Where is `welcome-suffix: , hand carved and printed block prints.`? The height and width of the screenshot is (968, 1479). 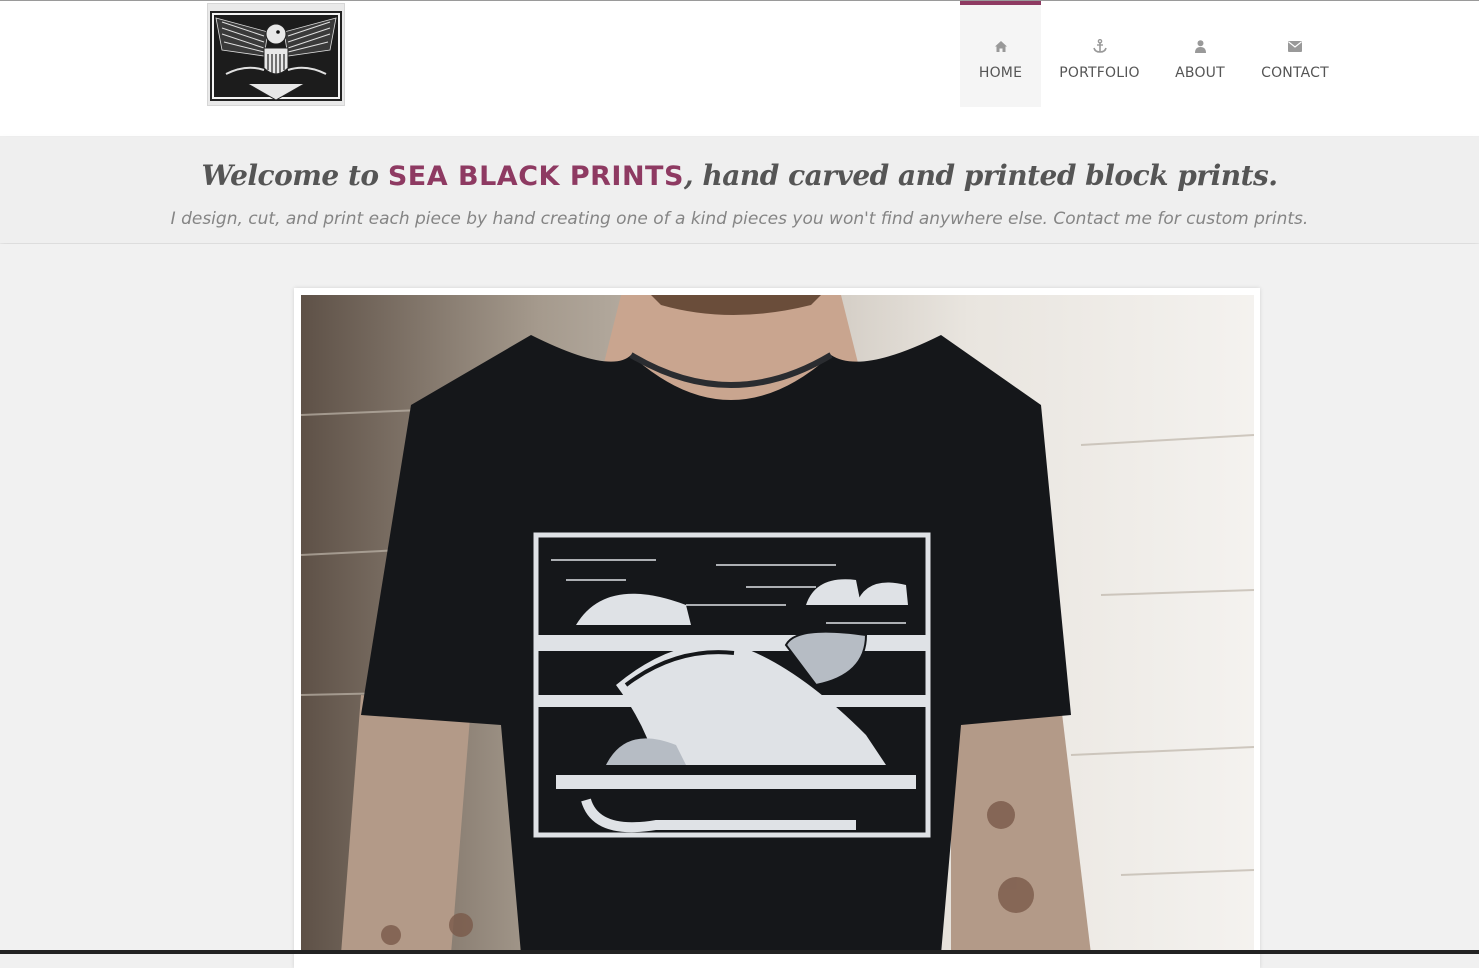
welcome-suffix: , hand carved and printed block prints. is located at coordinates (980, 175).